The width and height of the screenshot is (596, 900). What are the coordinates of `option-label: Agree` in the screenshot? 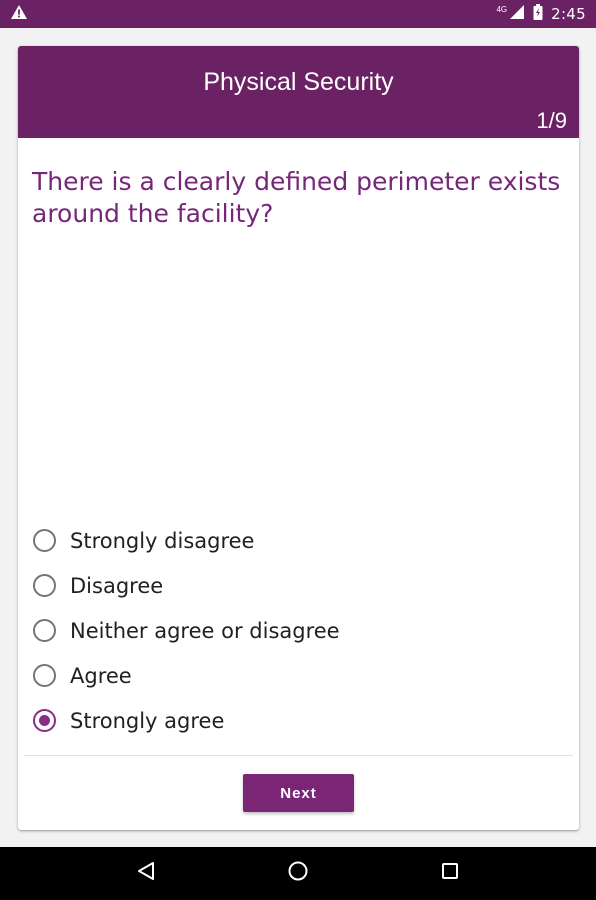 It's located at (101, 675).